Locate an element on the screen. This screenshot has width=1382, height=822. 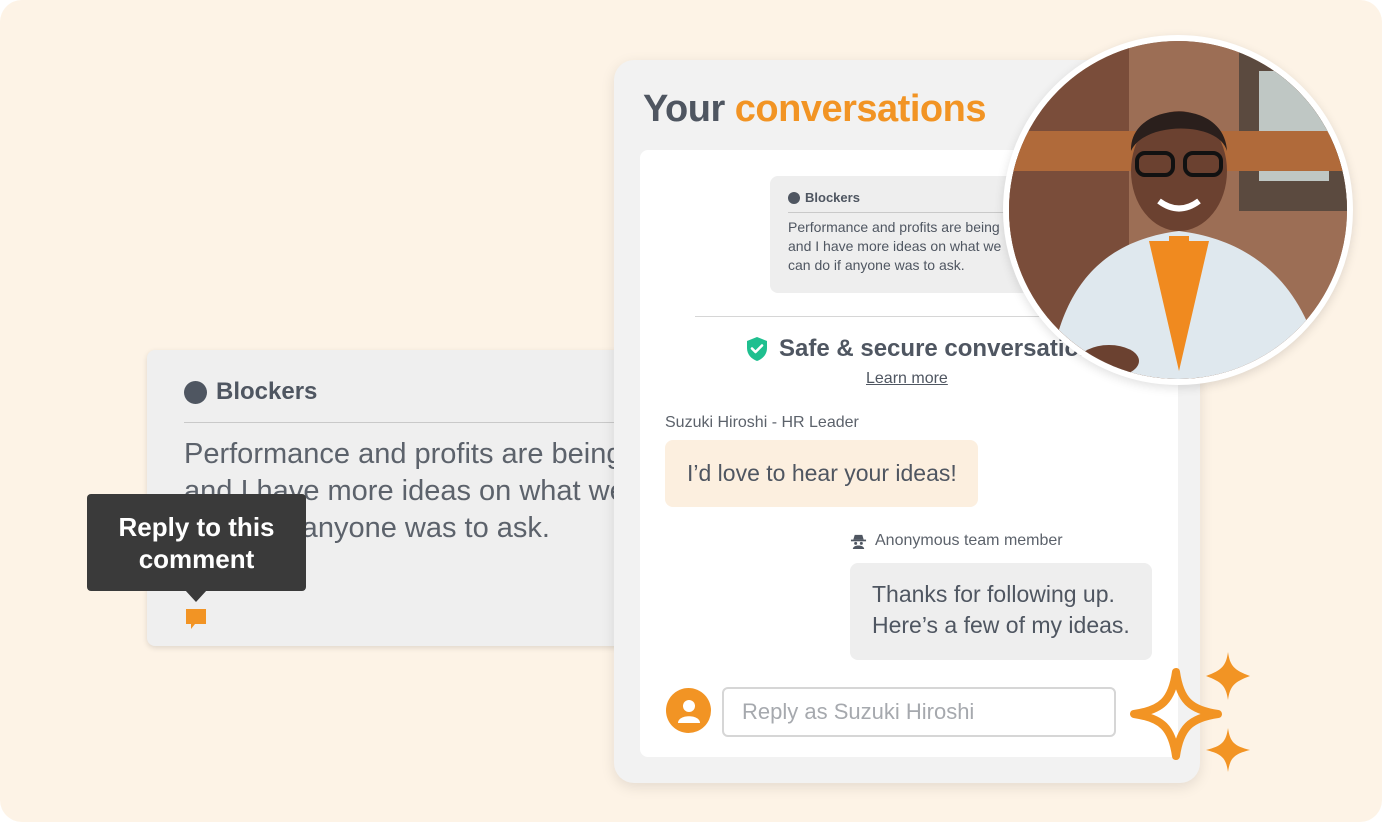
comment-category: Blockers is located at coordinates (267, 391).